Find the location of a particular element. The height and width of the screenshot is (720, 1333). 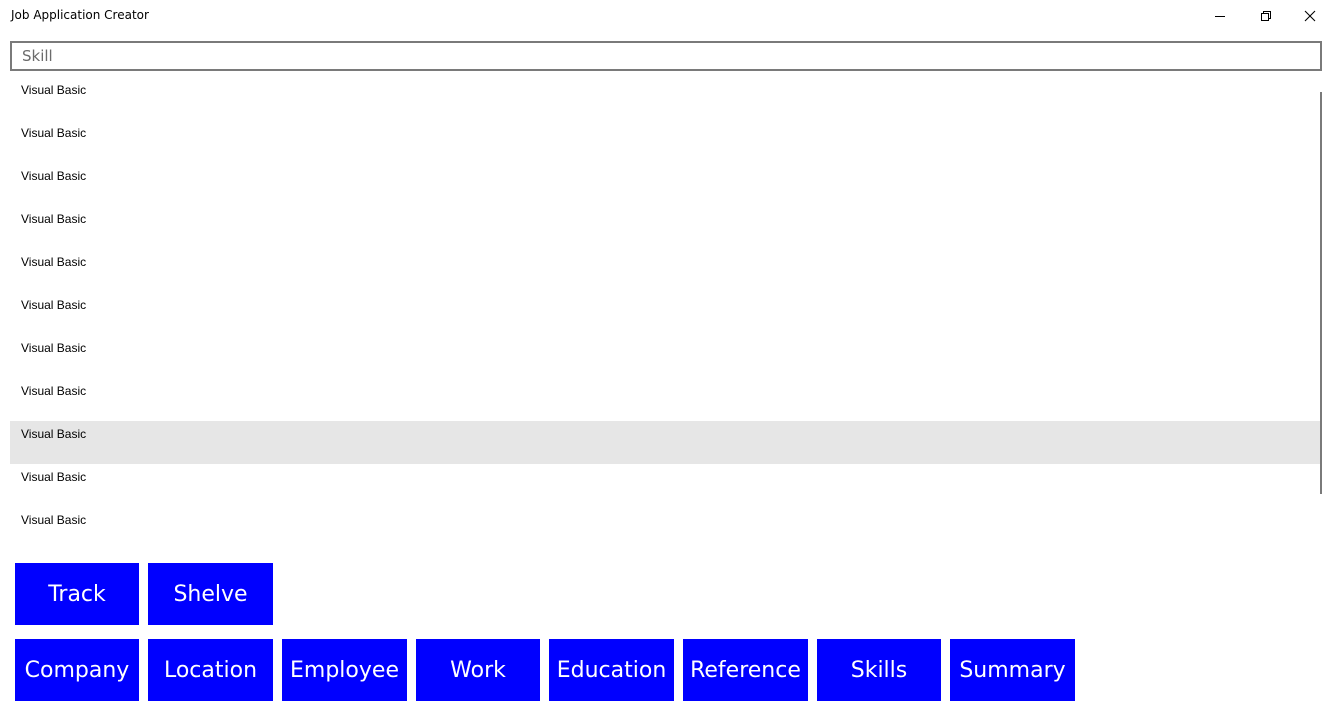

nav-skills-button: Skills is located at coordinates (879, 670).